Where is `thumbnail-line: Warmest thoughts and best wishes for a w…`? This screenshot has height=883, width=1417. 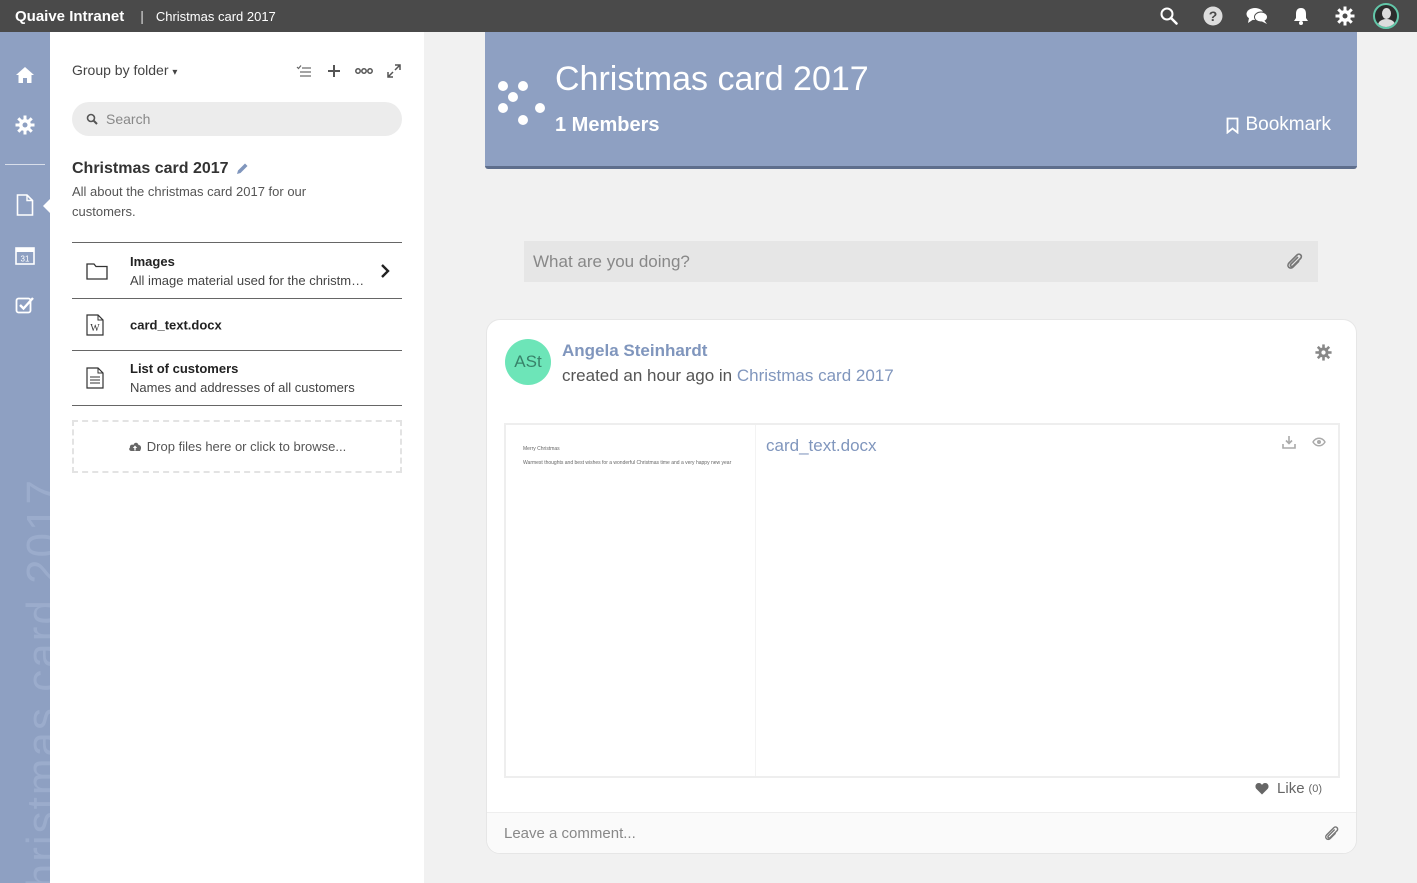 thumbnail-line: Warmest thoughts and best wishes for a w… is located at coordinates (627, 463).